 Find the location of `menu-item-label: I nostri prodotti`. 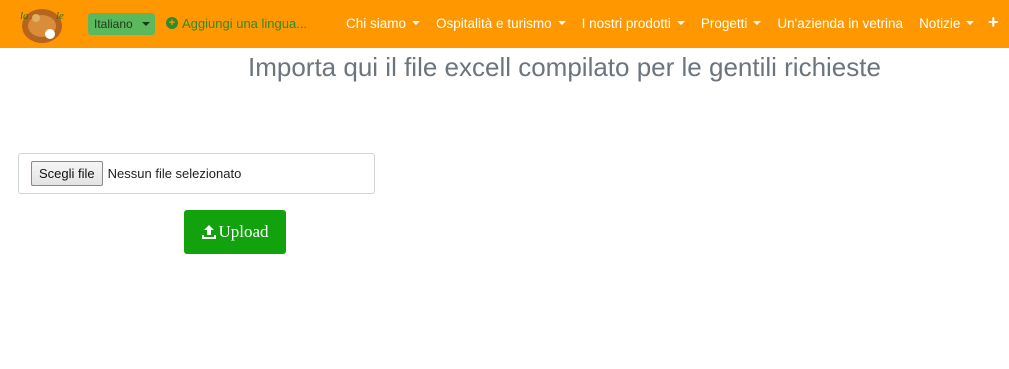

menu-item-label: I nostri prodotti is located at coordinates (626, 23).